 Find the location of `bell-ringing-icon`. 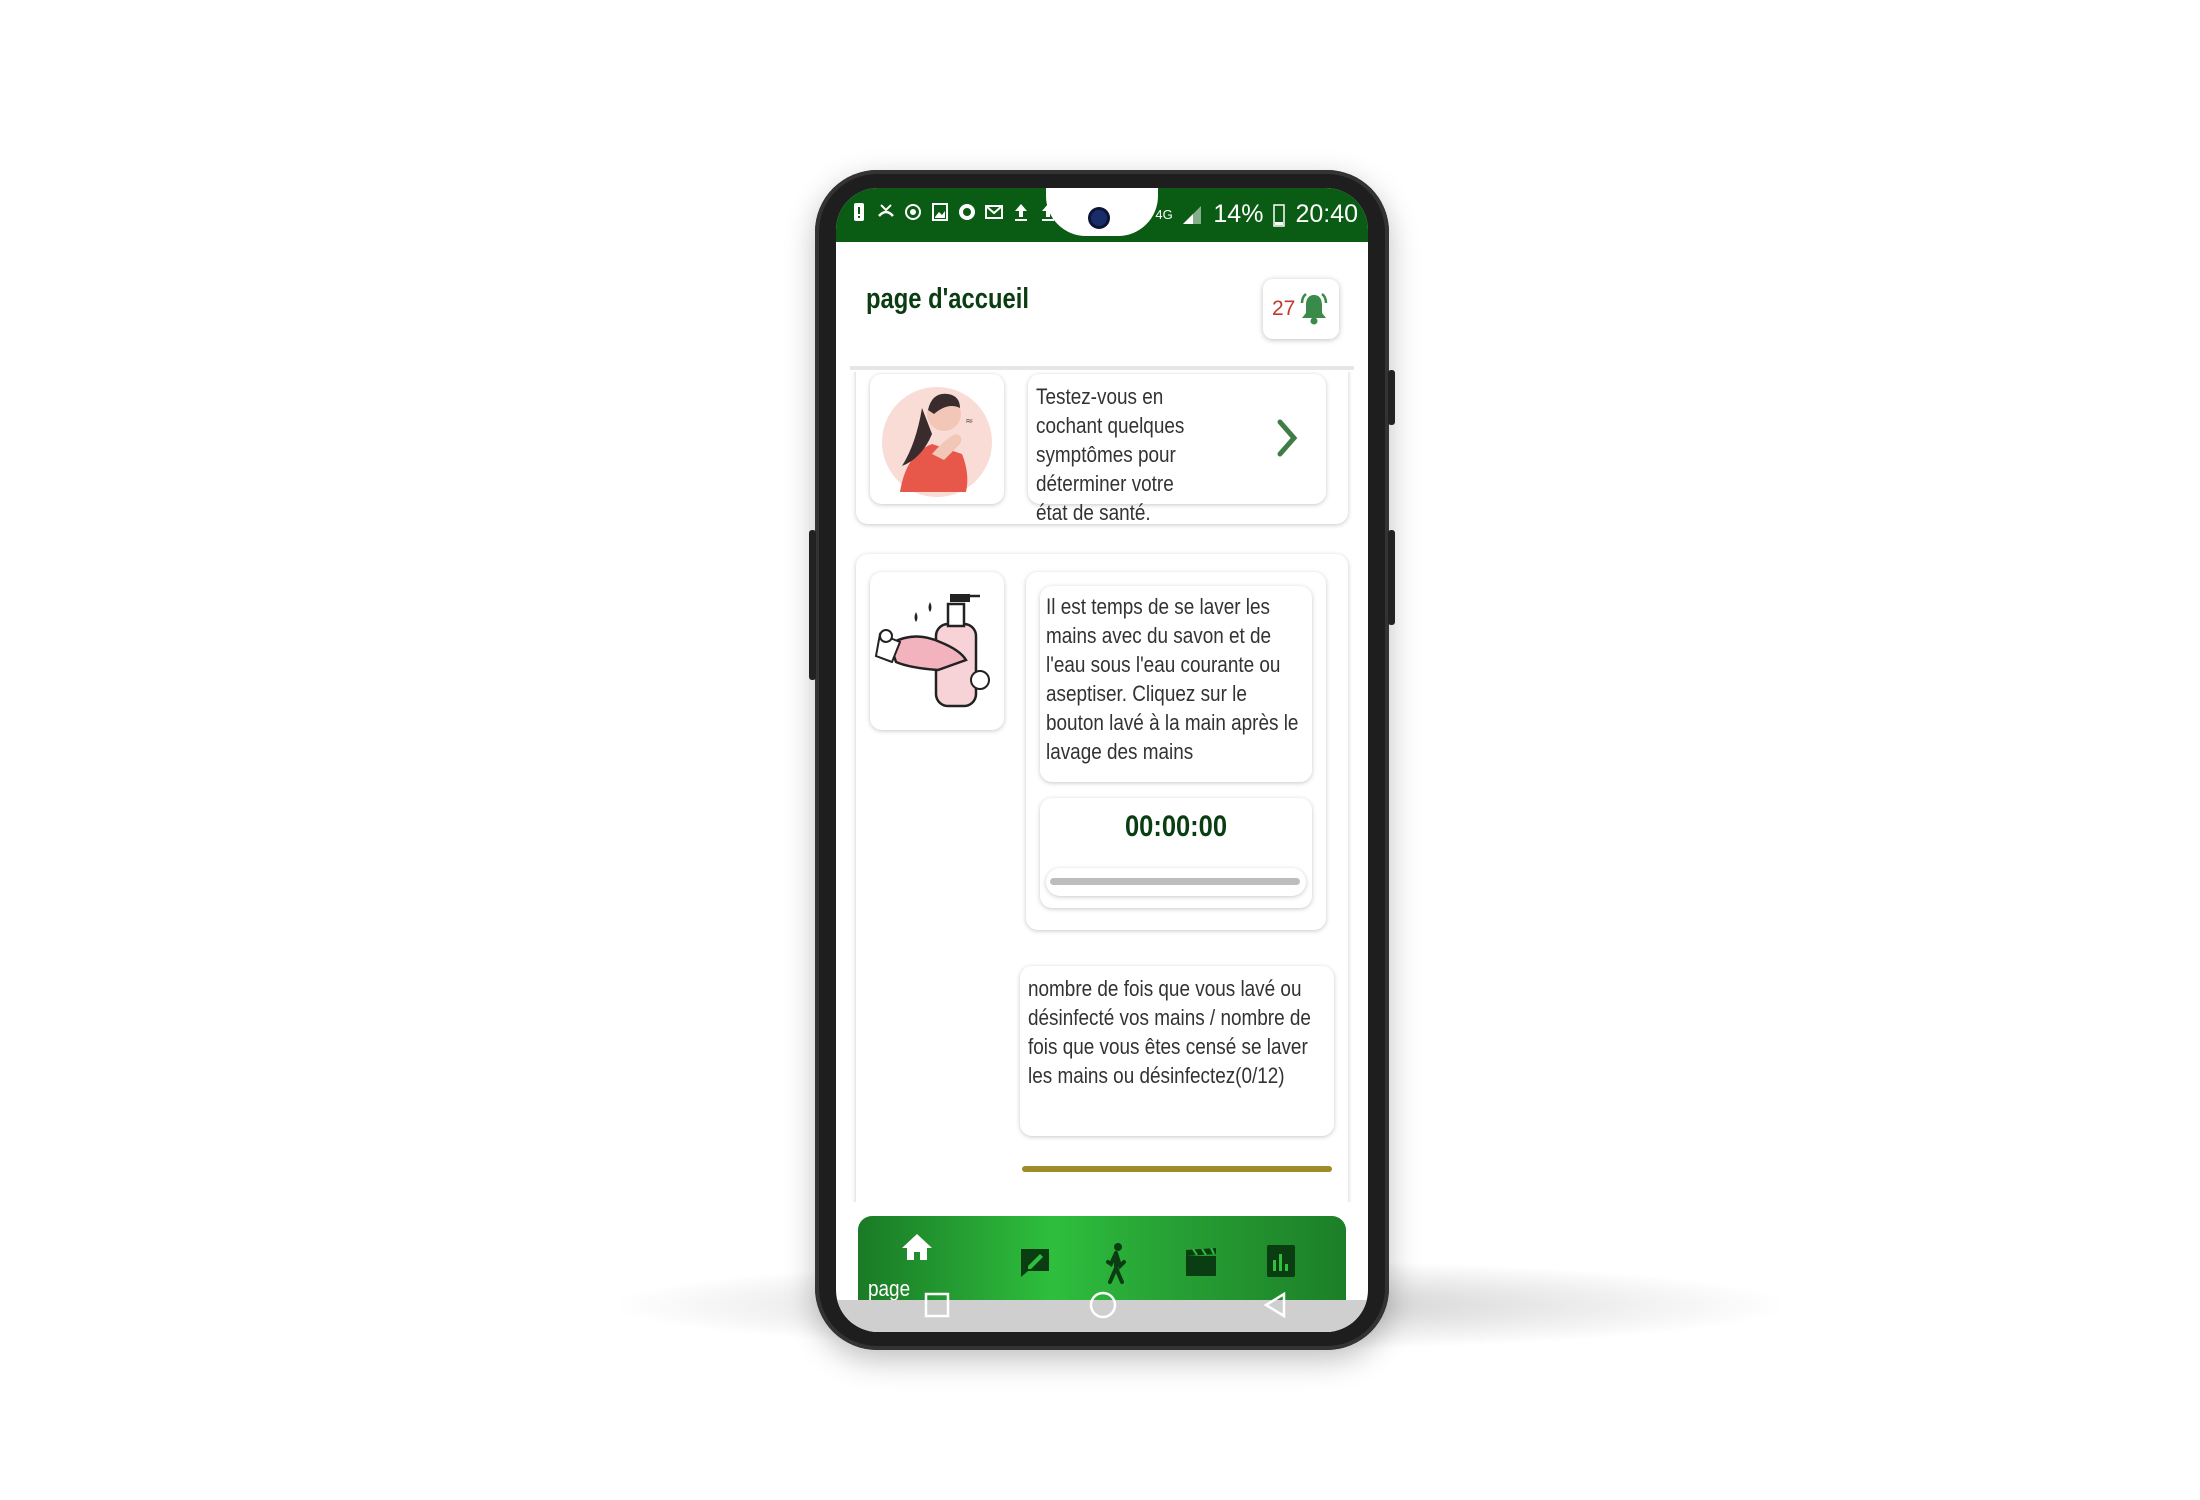

bell-ringing-icon is located at coordinates (1314, 309).